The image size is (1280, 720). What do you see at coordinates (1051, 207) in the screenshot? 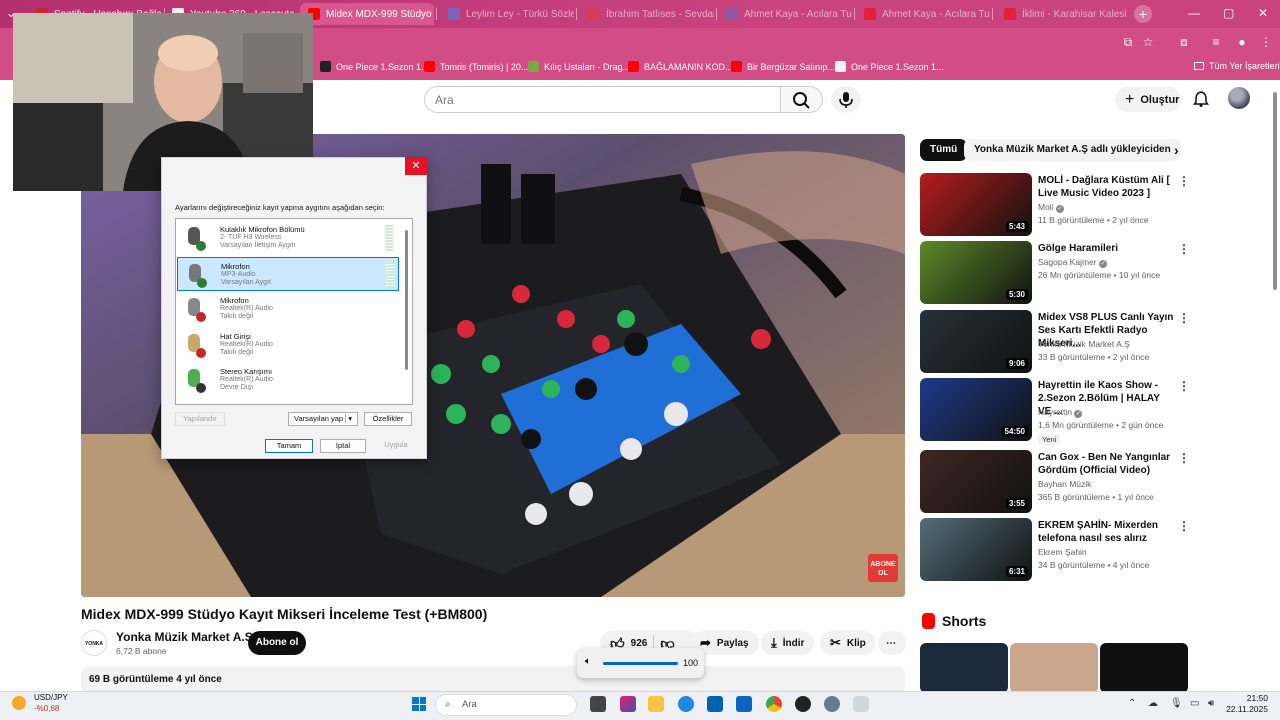
I see `related-video-channel: Moli ✓` at bounding box center [1051, 207].